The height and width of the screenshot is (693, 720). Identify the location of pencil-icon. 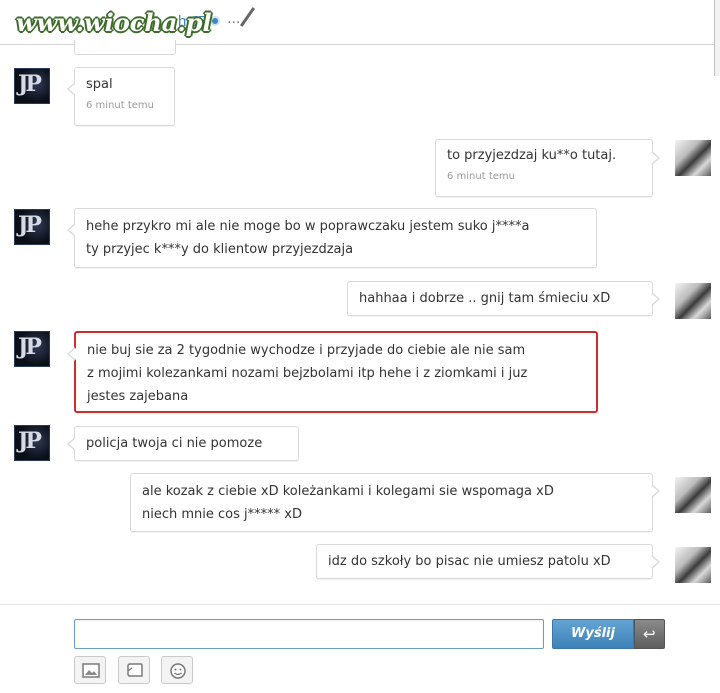
(247, 17).